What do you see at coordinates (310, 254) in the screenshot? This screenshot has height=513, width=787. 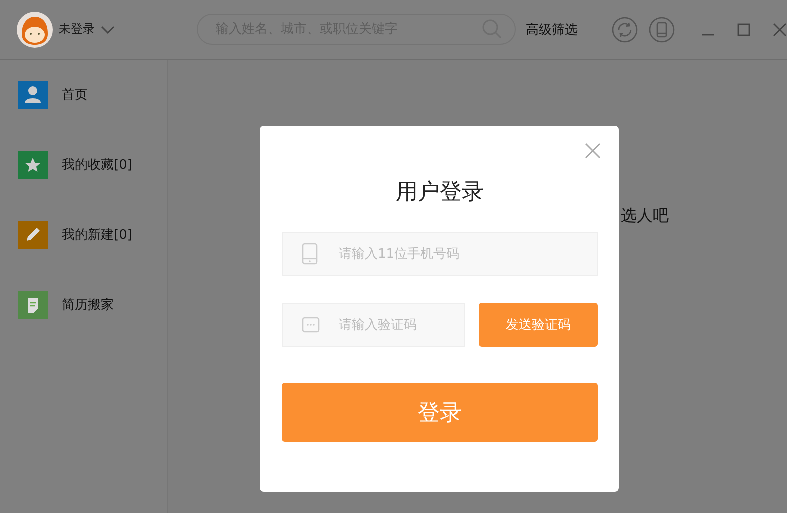 I see `phone-icon` at bounding box center [310, 254].